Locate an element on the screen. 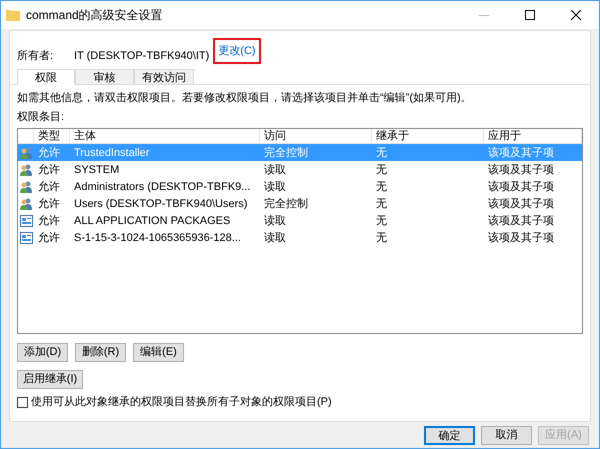  column-header: 应用于 is located at coordinates (533, 136).